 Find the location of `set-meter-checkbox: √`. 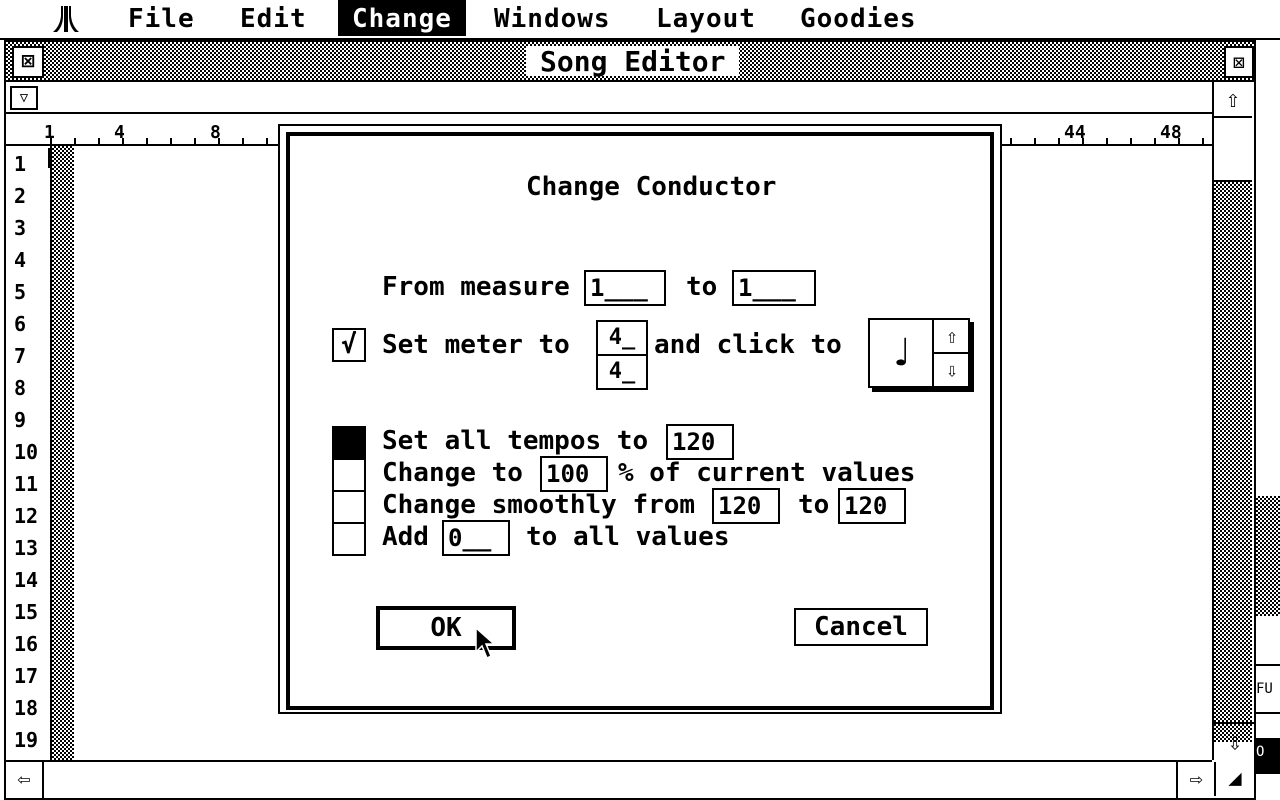

set-meter-checkbox: √ is located at coordinates (349, 345).